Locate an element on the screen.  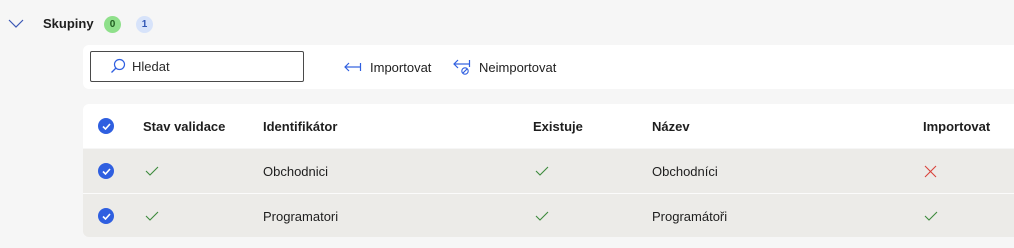
search-icon is located at coordinates (118, 65).